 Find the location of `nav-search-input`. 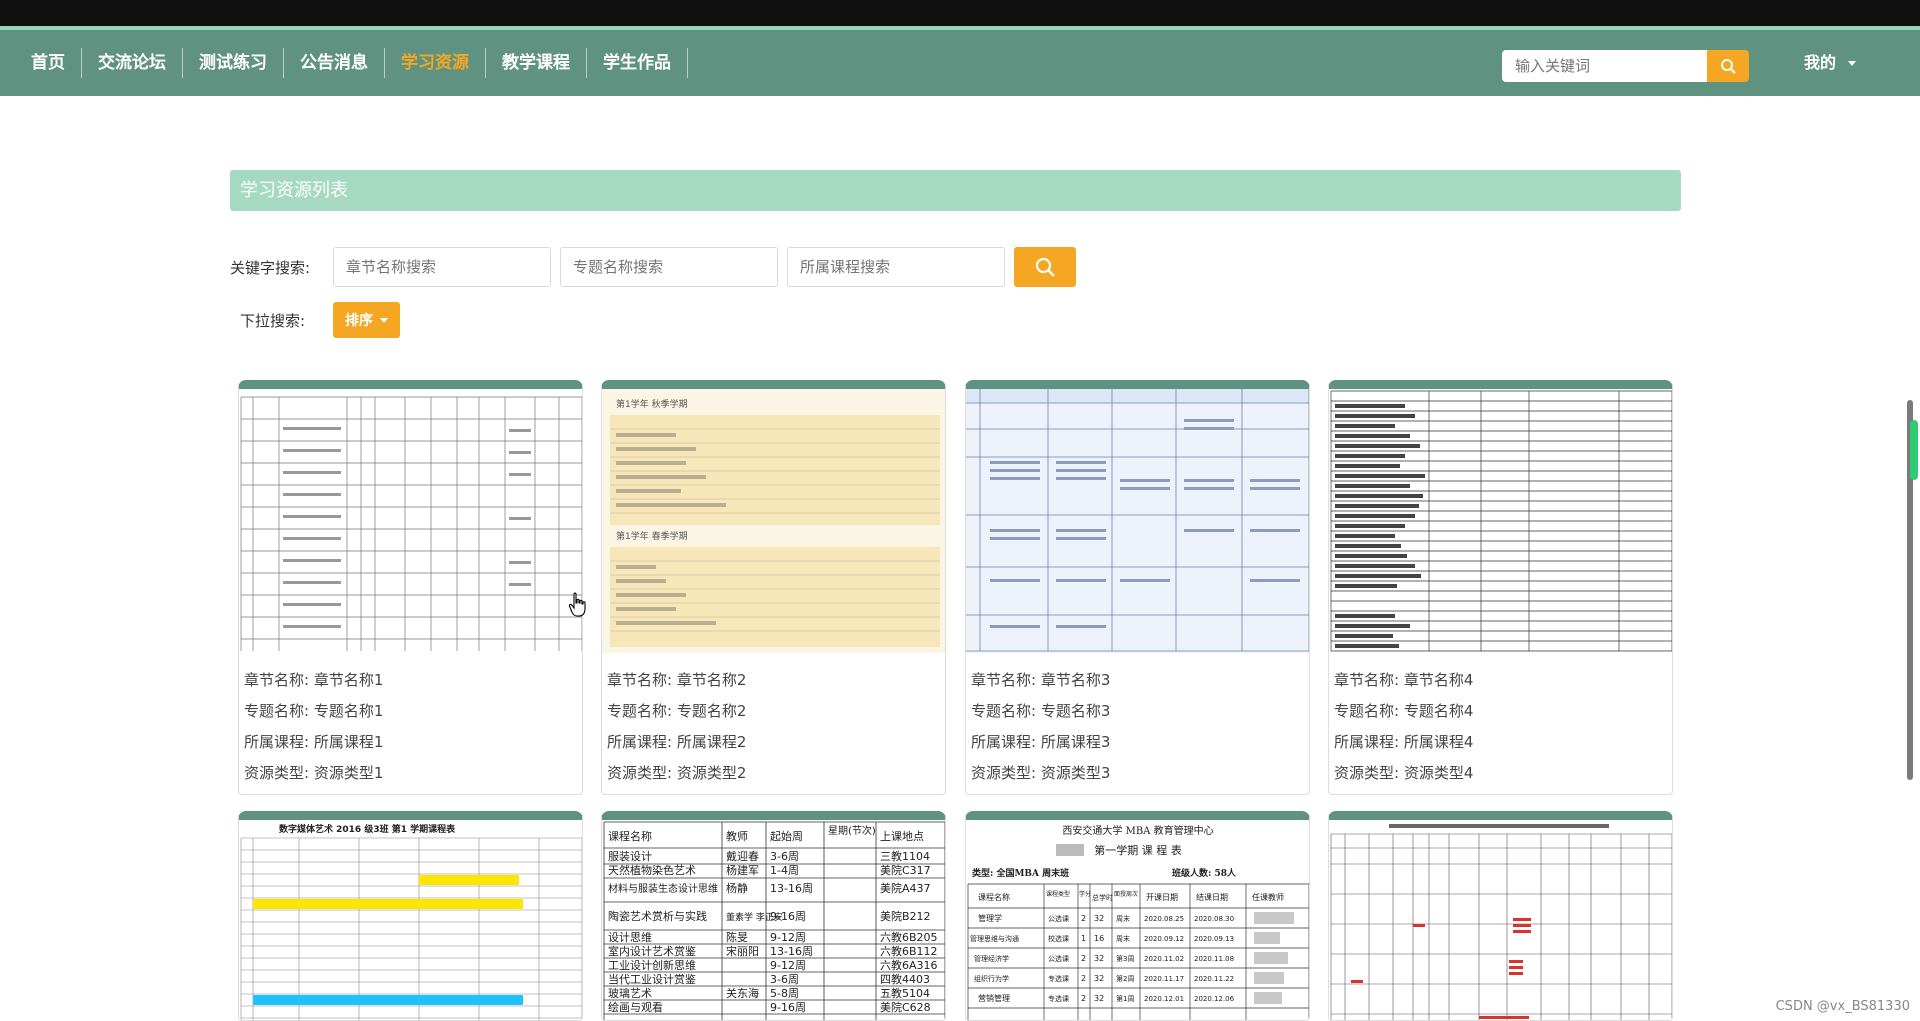

nav-search-input is located at coordinates (1604, 66).